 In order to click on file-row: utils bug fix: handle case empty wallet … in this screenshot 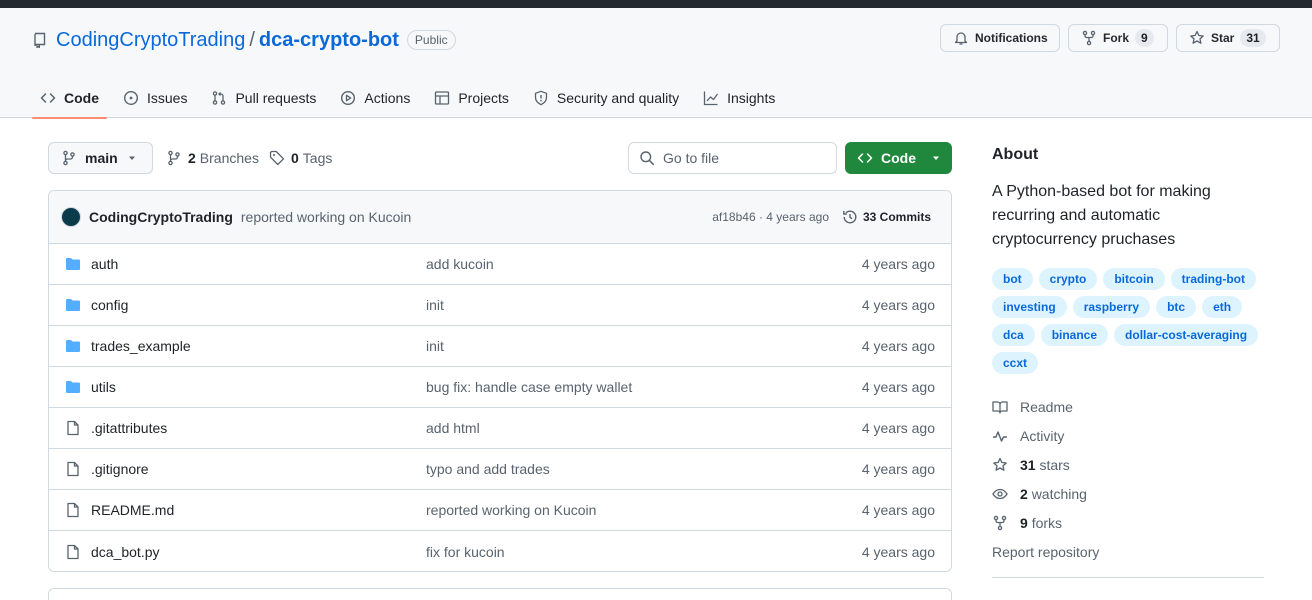, I will do `click(500, 387)`.